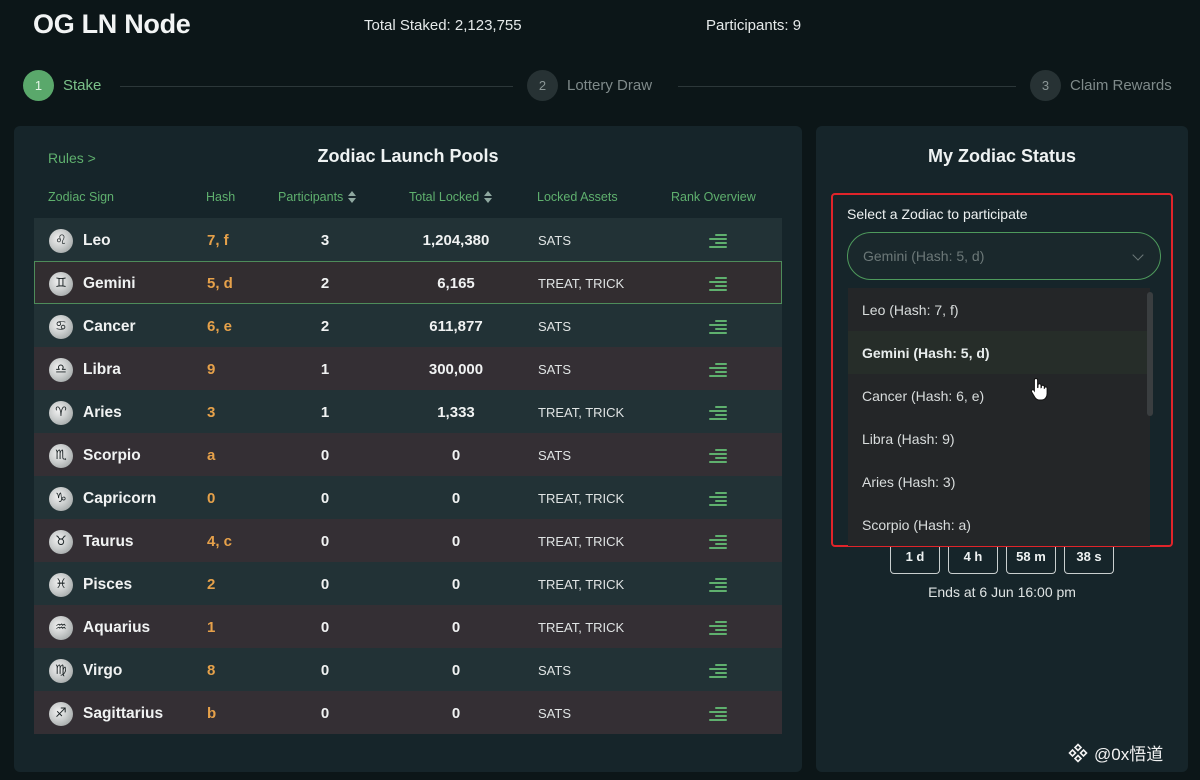 The width and height of the screenshot is (1200, 780). What do you see at coordinates (220, 326) in the screenshot?
I see `zodiac-hash: 6, e` at bounding box center [220, 326].